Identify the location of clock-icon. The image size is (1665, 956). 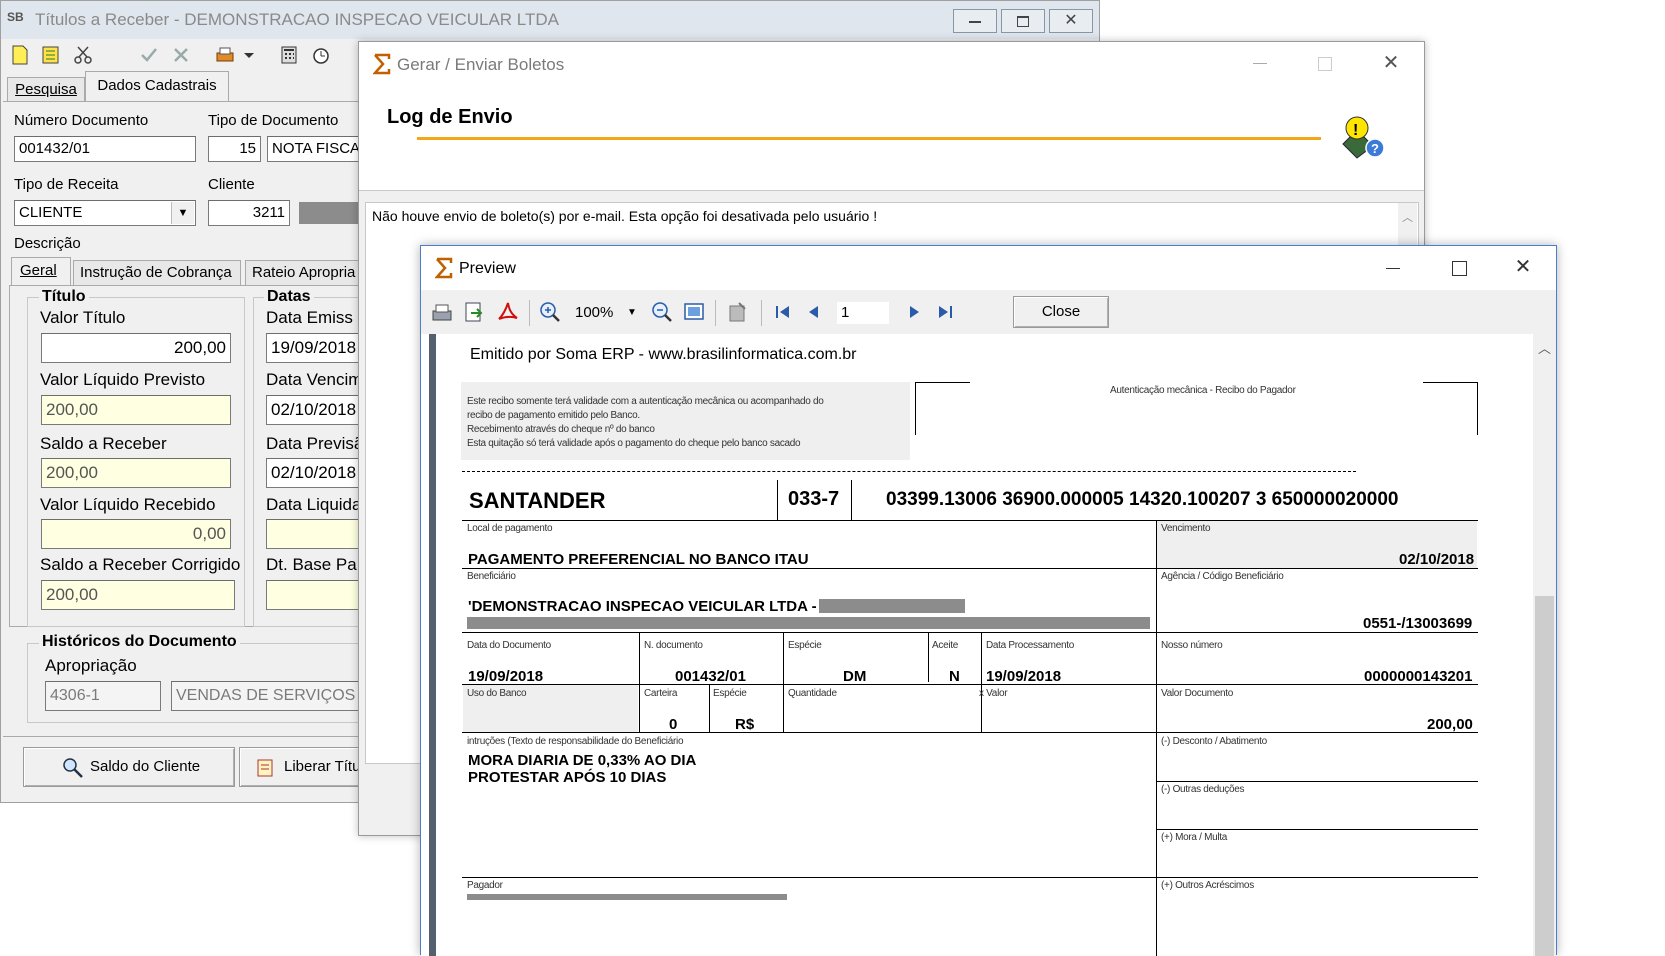
(322, 56).